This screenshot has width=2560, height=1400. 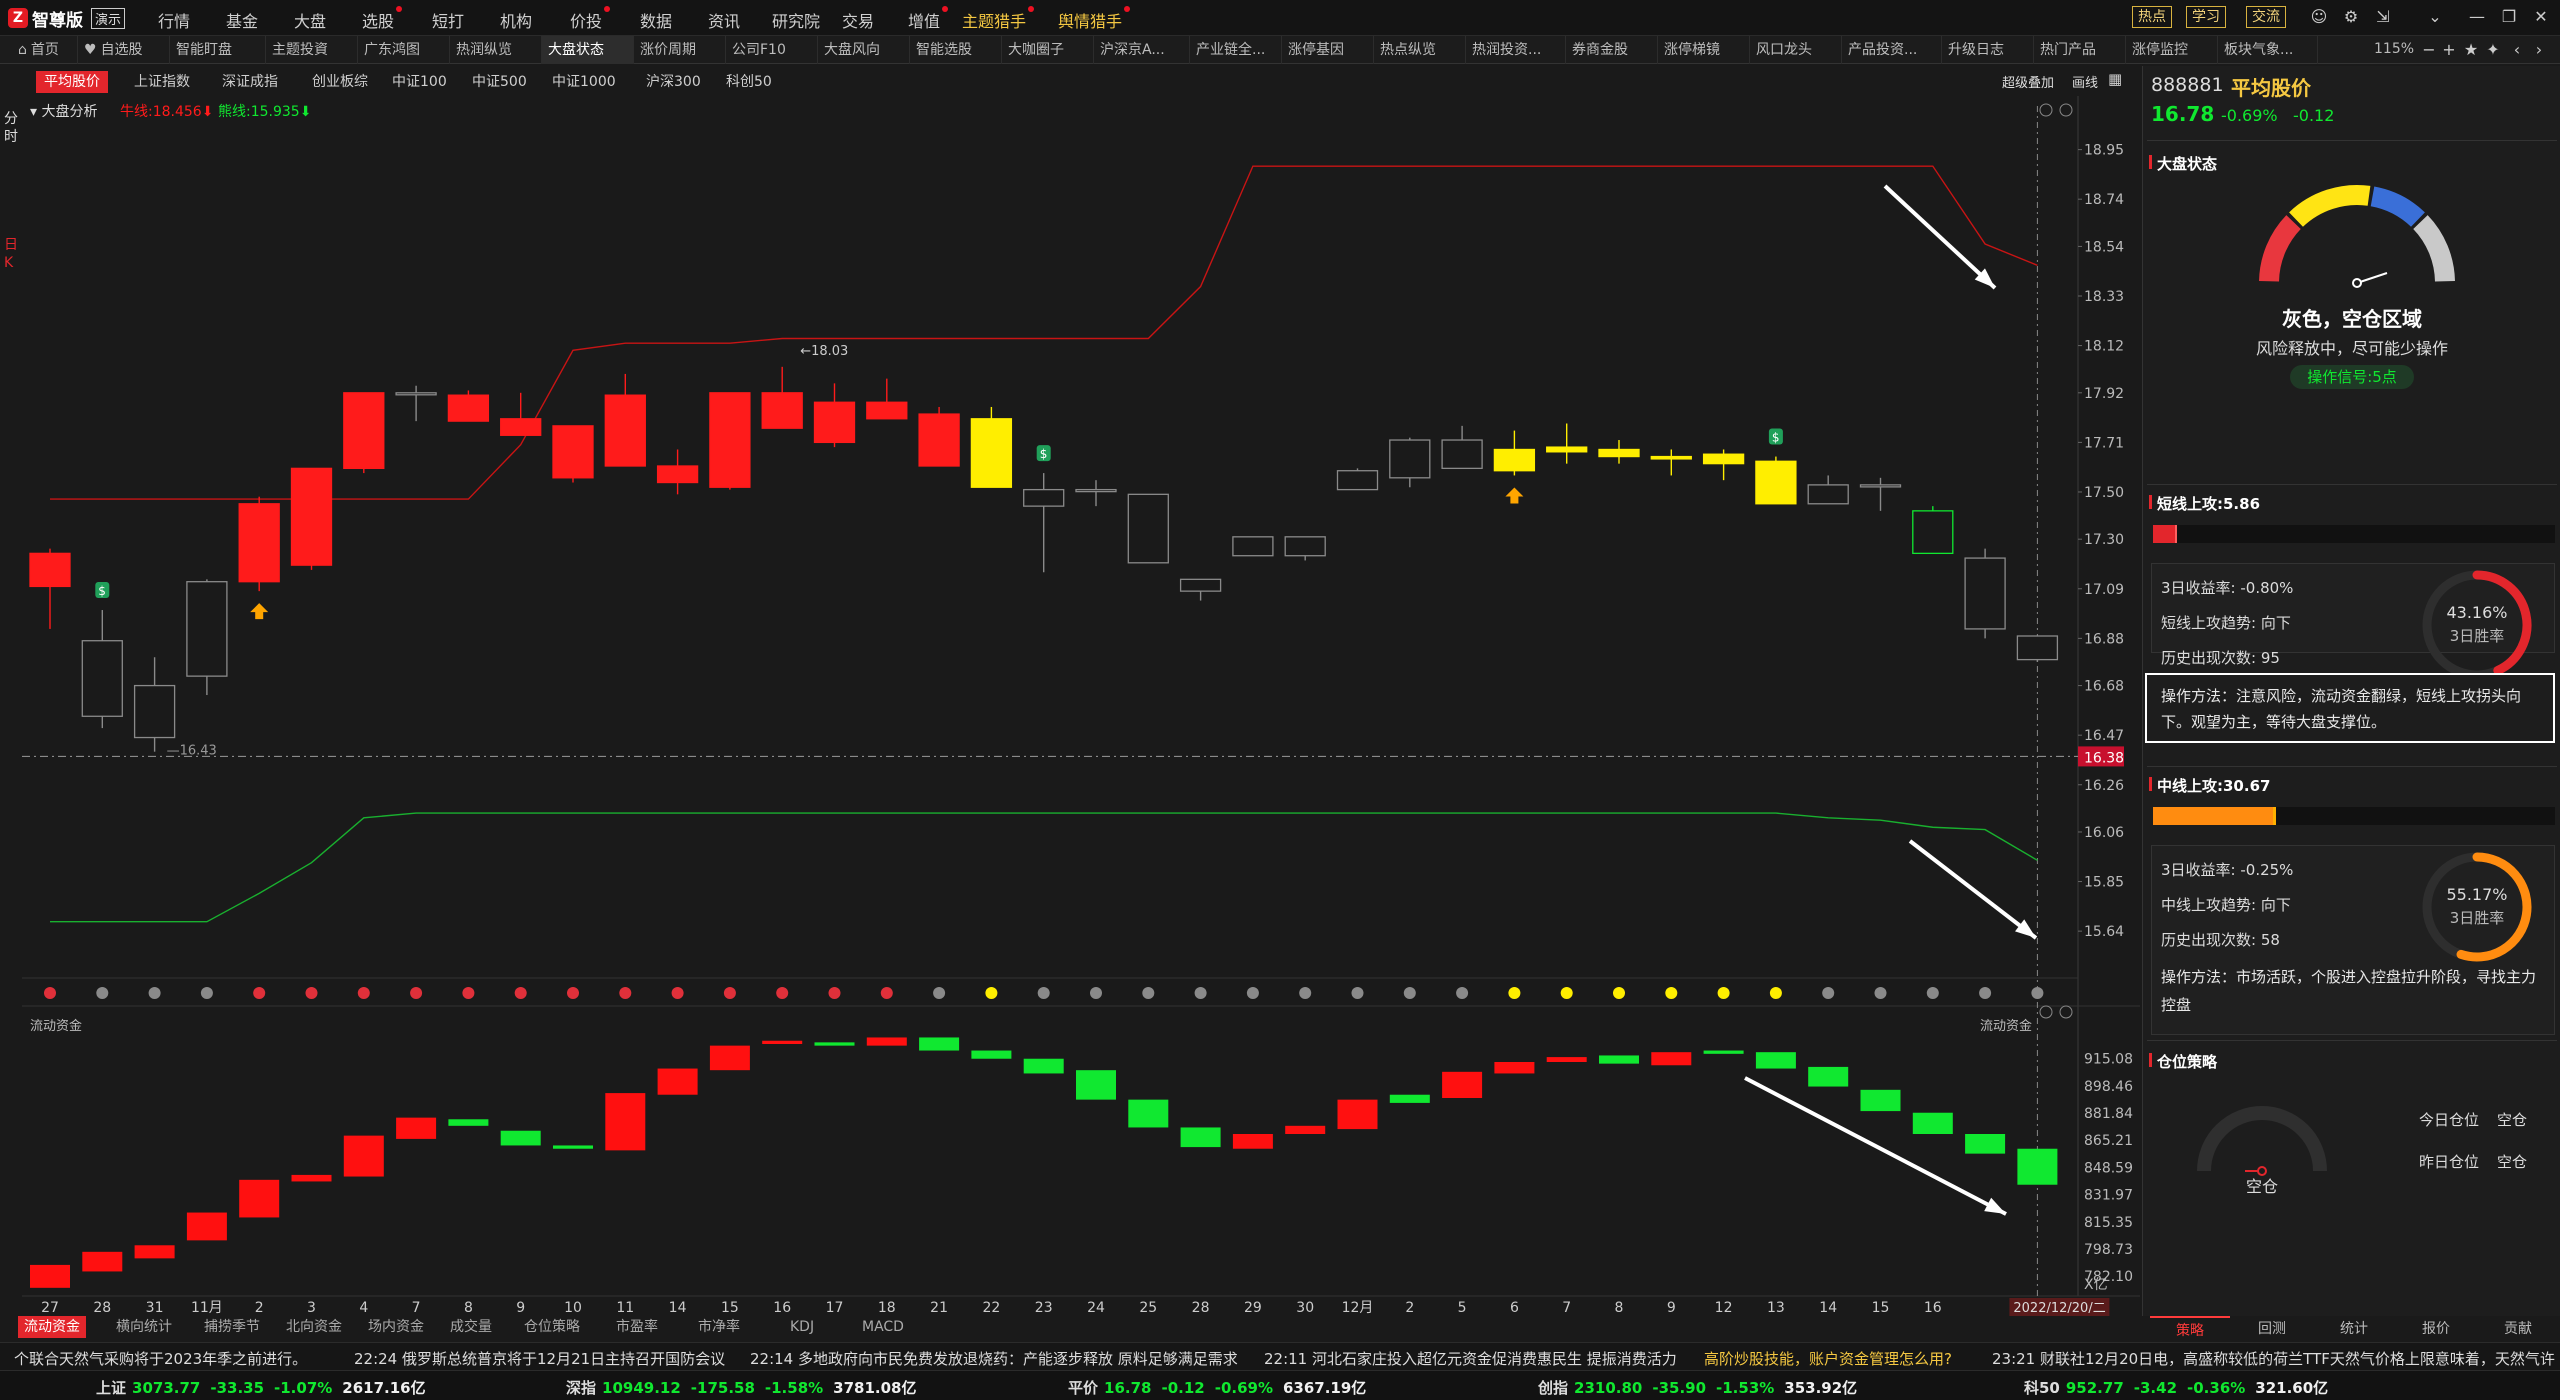 I want to click on menu-item-1: 基金, so click(x=242, y=20).